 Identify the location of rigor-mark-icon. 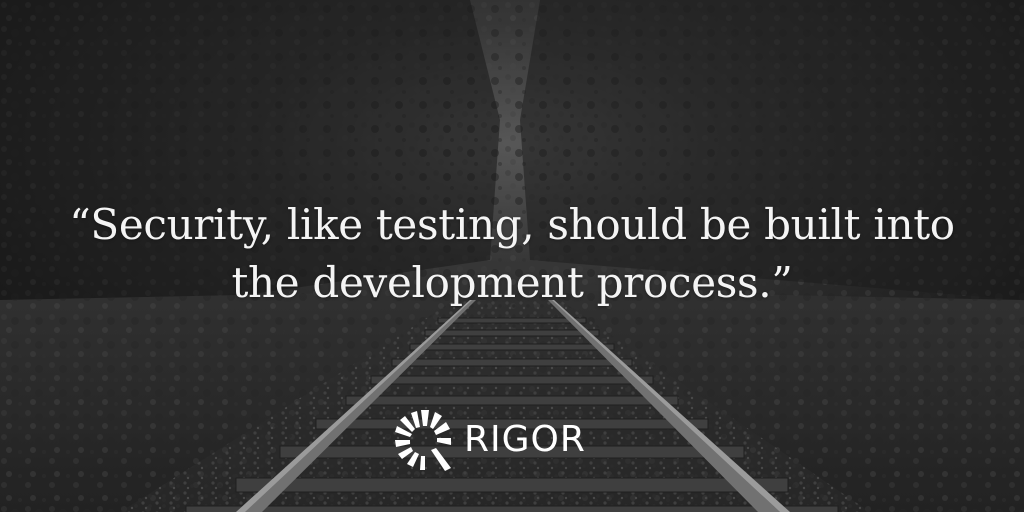
(423, 440).